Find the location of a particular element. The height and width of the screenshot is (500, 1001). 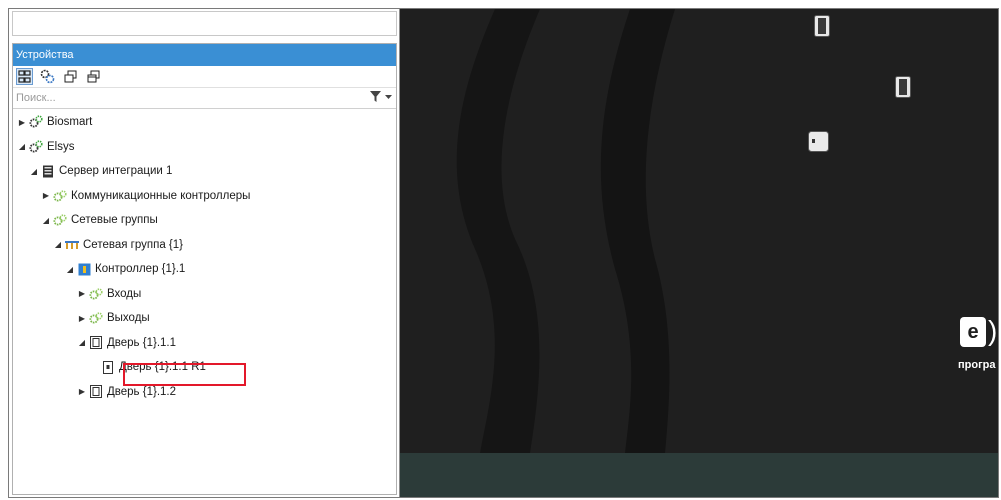

panel-title: Устройства is located at coordinates (204, 55).